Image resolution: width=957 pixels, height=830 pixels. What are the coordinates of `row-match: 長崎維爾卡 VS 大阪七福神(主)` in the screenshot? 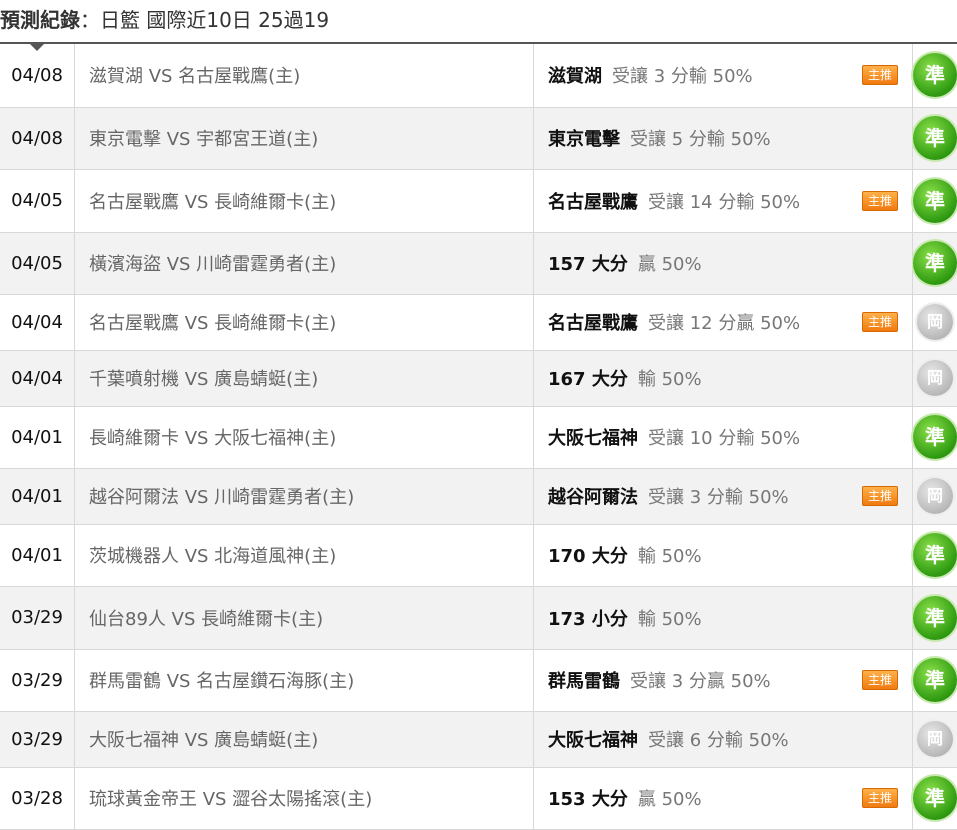 It's located at (304, 437).